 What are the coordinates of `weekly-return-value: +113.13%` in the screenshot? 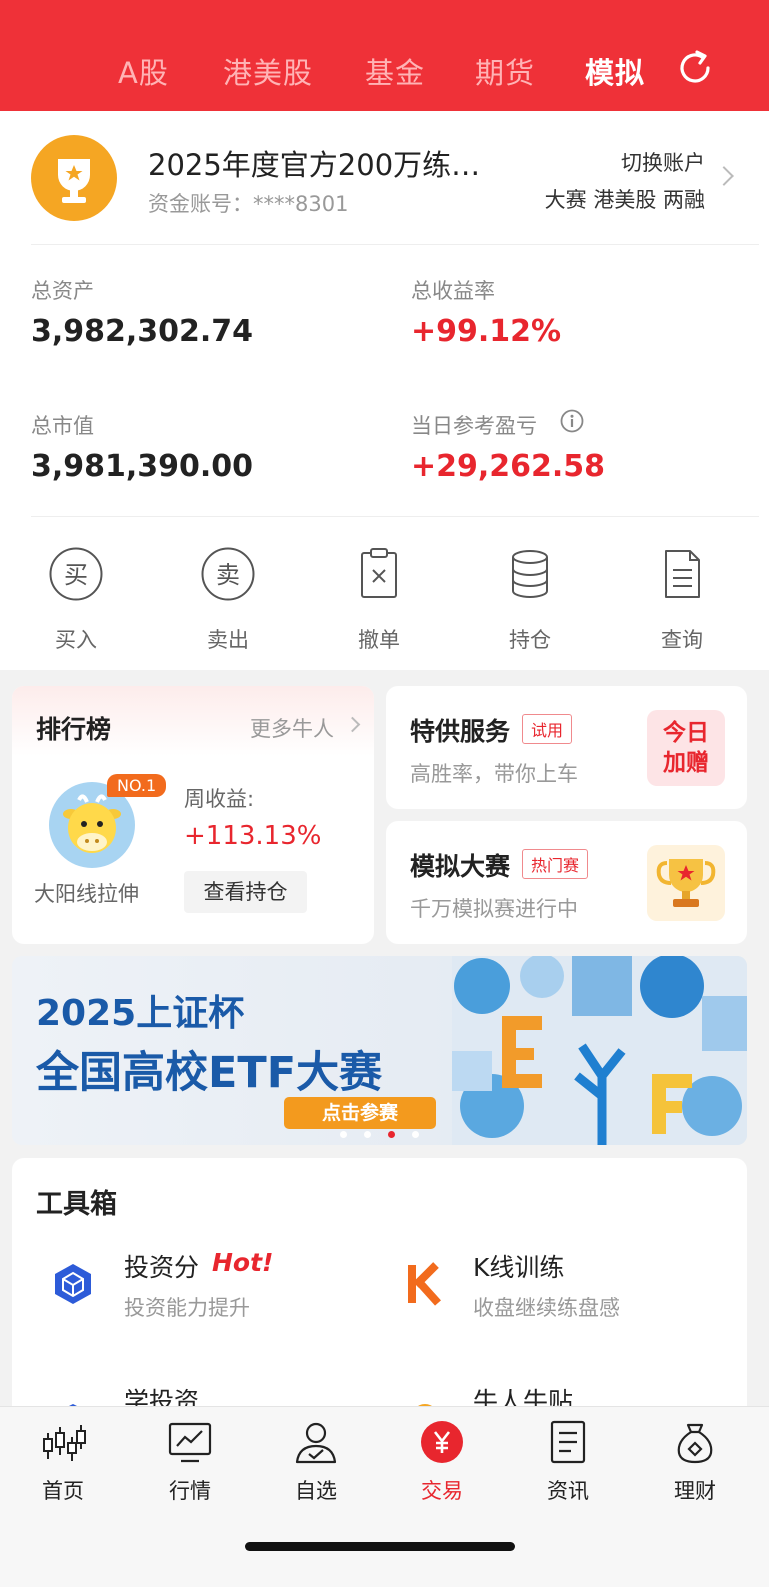 It's located at (253, 836).